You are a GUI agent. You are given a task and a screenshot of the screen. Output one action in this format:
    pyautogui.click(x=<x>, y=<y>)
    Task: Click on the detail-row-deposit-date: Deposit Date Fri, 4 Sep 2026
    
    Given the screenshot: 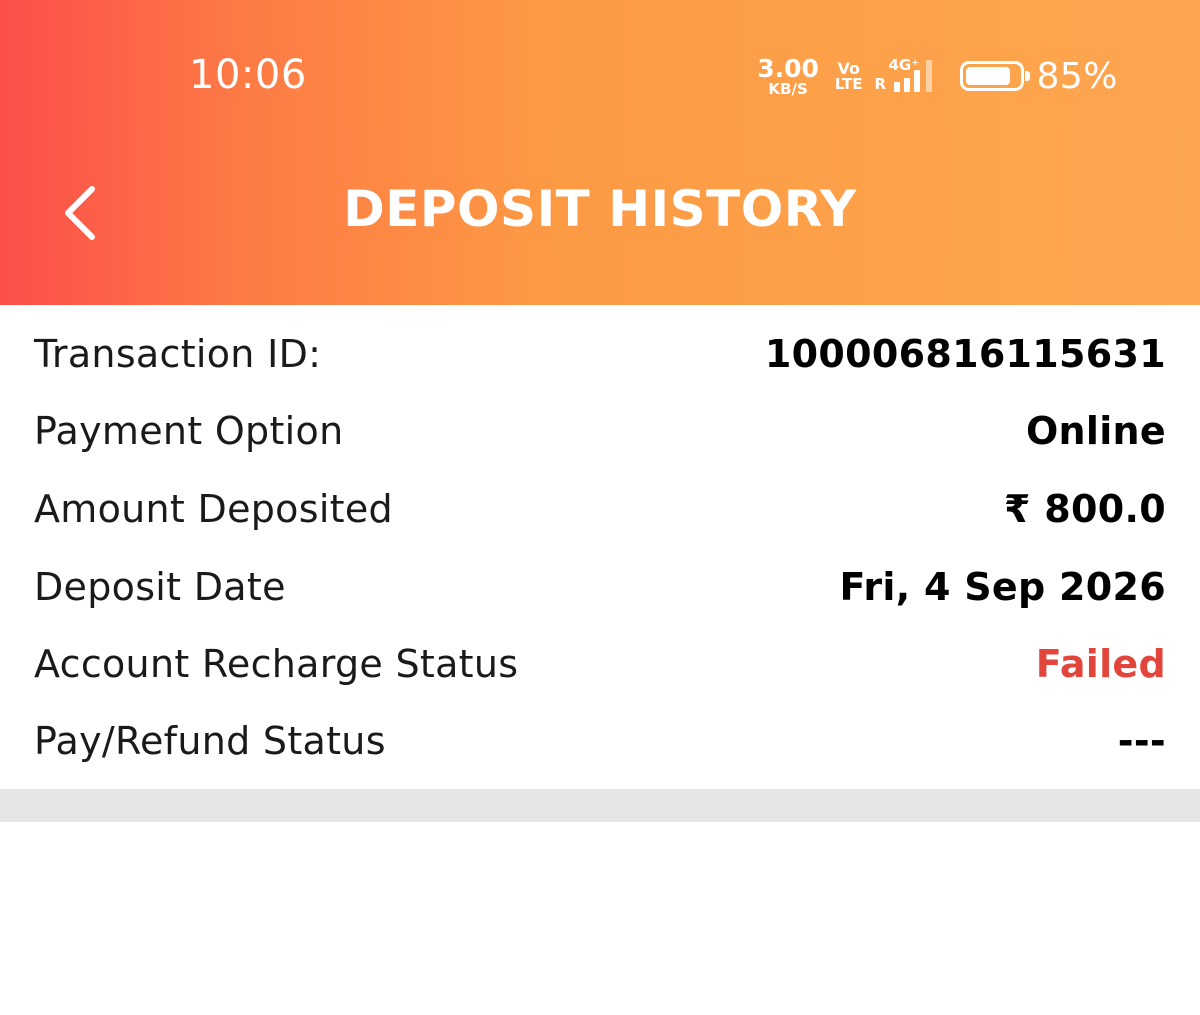 What is the action you would take?
    pyautogui.click(x=600, y=587)
    